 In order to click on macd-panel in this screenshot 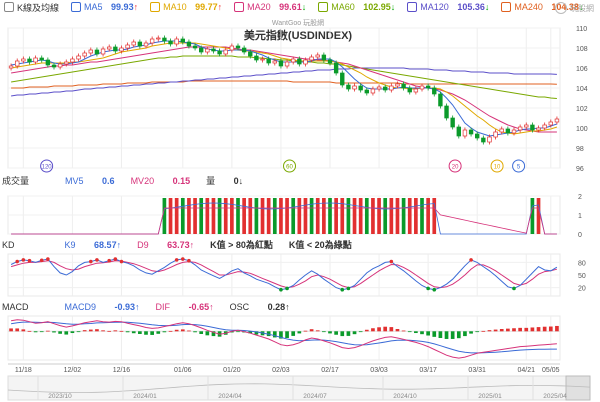, I will do `click(284, 339)`.